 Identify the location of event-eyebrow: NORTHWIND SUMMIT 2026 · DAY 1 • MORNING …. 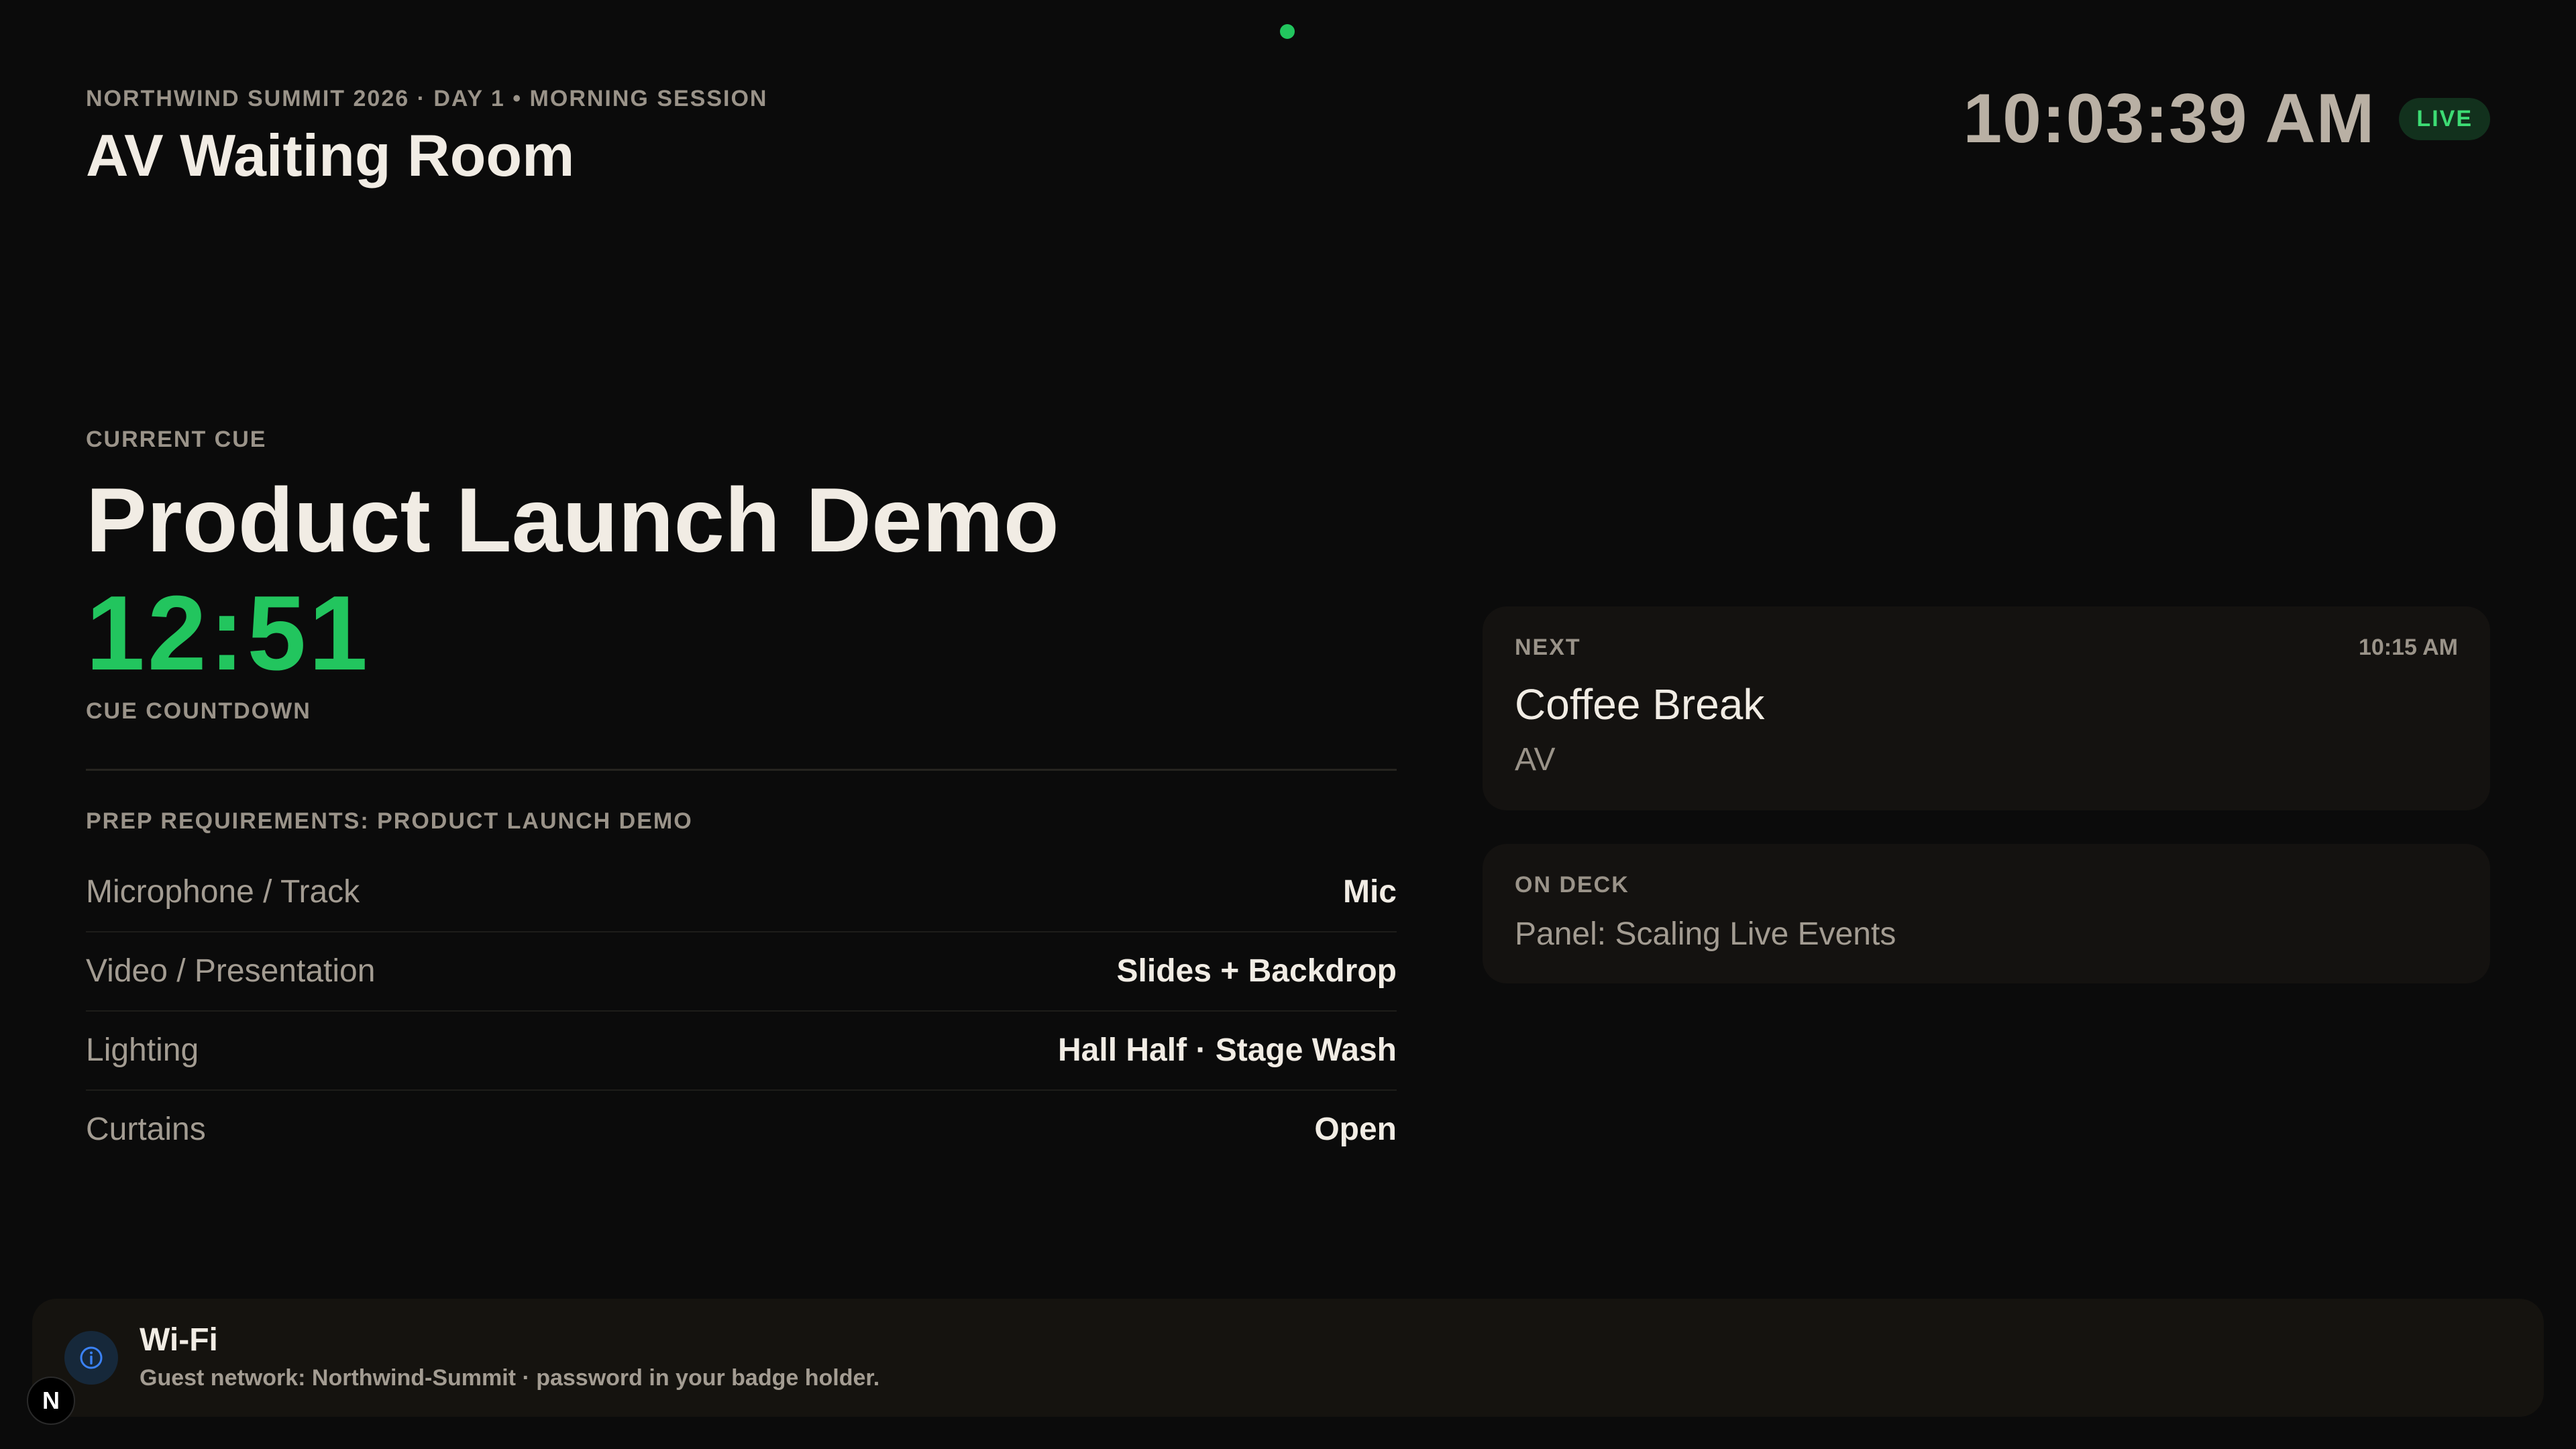
(427, 98).